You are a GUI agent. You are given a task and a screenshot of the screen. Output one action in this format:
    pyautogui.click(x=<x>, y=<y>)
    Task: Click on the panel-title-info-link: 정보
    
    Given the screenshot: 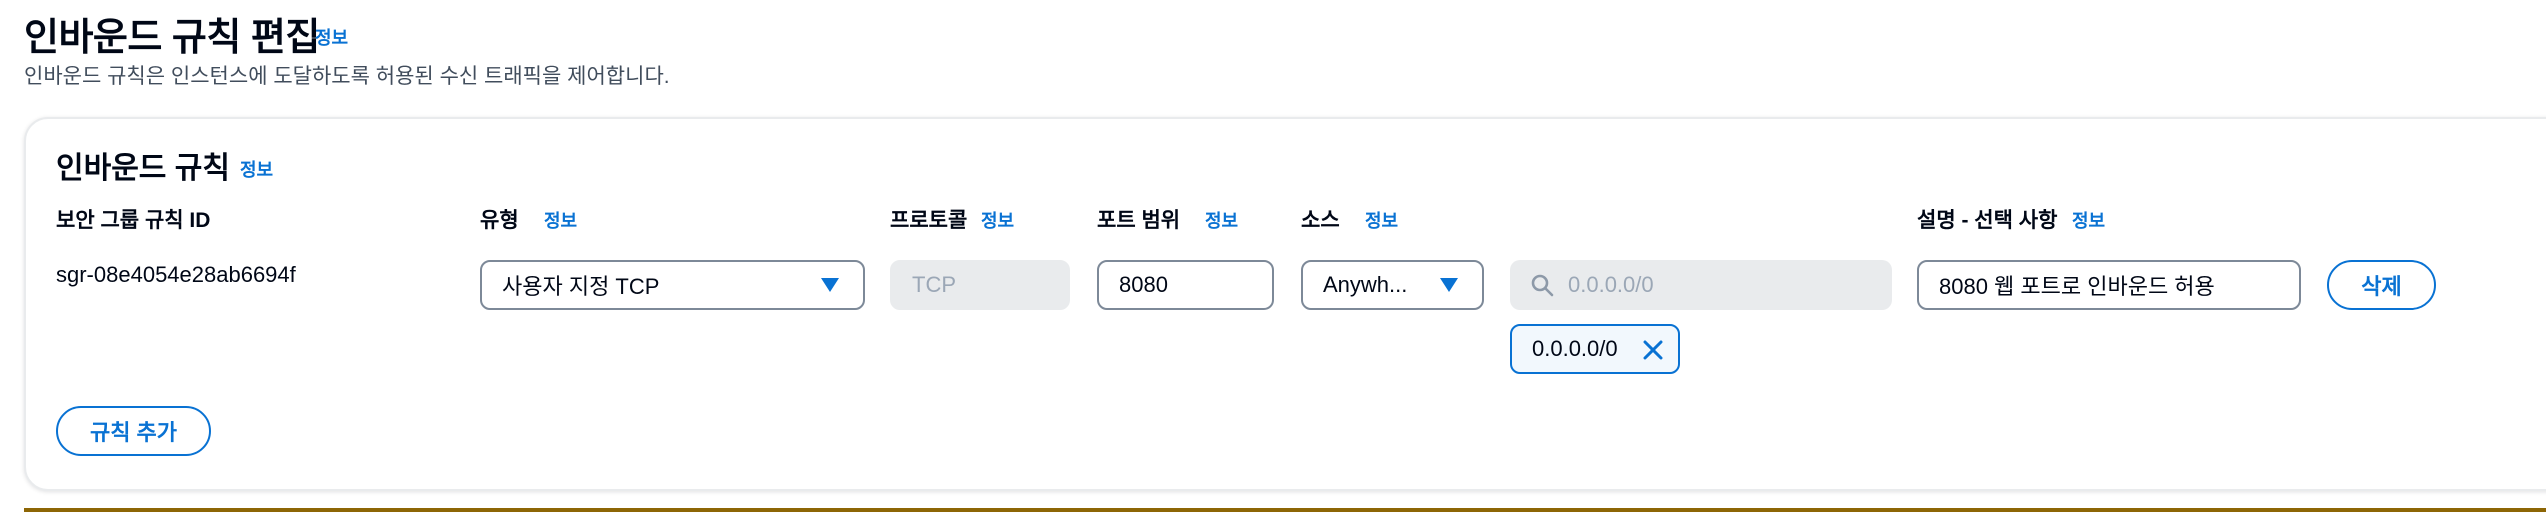 What is the action you would take?
    pyautogui.click(x=256, y=169)
    